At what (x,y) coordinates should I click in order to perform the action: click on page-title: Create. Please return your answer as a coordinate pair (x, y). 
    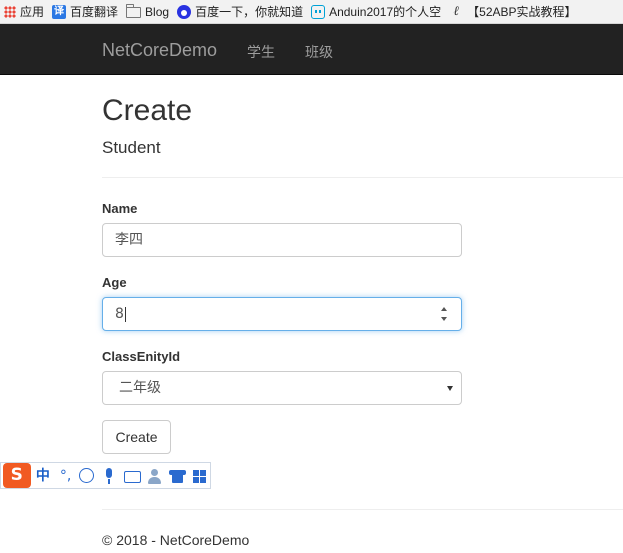
    Looking at the image, I should click on (147, 110).